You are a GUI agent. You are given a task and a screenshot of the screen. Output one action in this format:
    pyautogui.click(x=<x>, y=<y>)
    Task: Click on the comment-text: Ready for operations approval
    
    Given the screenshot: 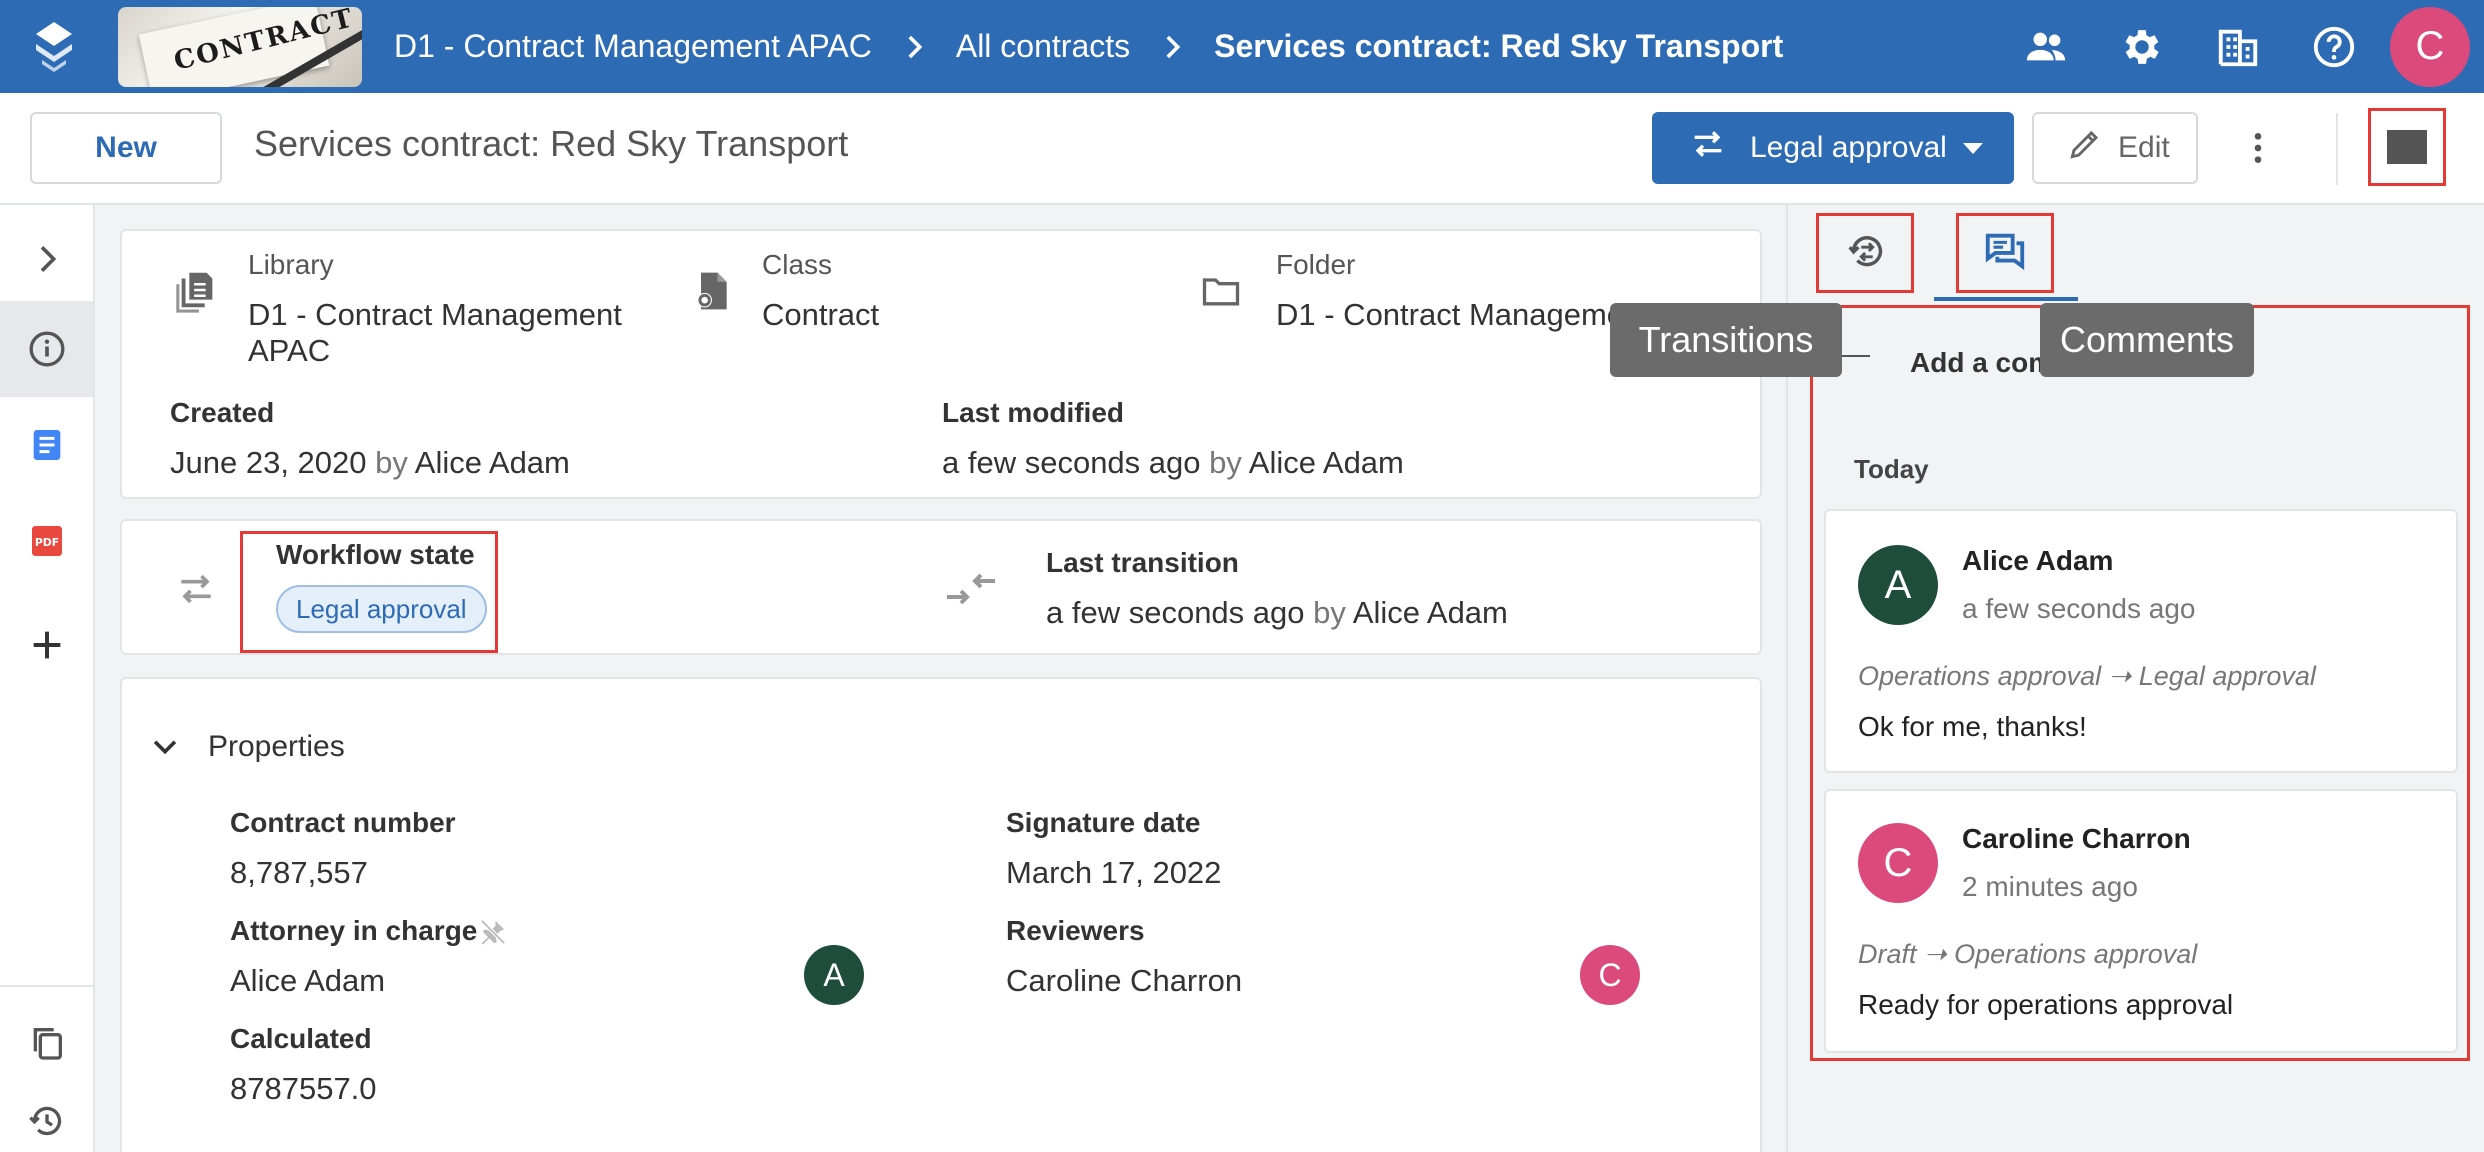 What is the action you would take?
    pyautogui.click(x=2046, y=1004)
    